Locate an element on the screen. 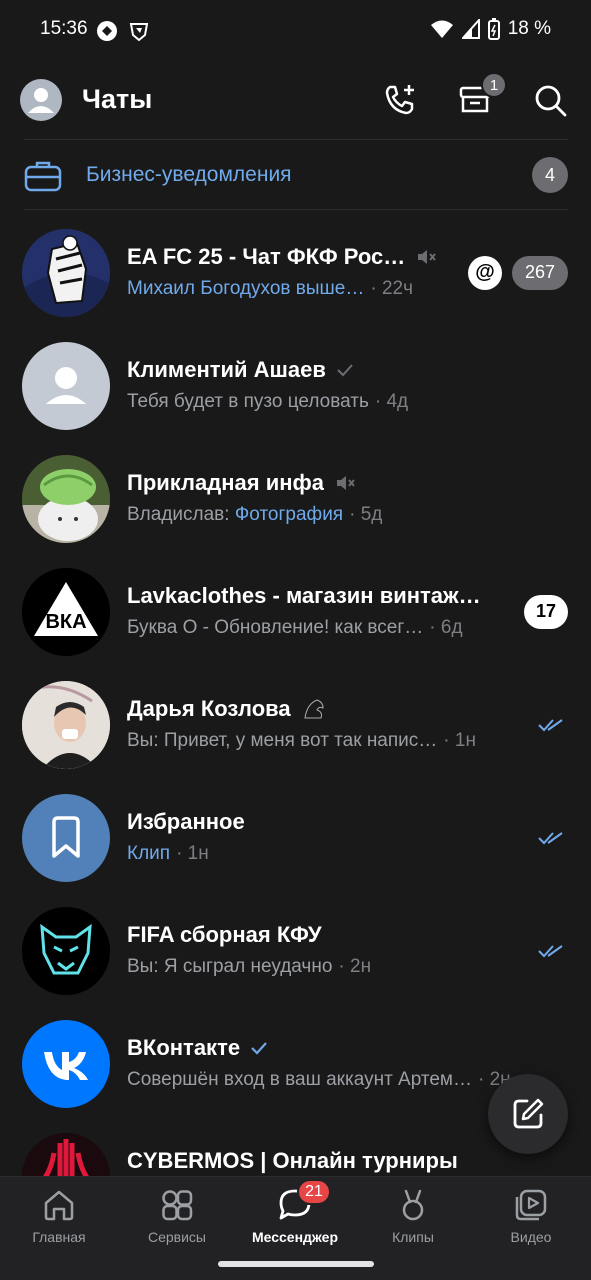 The height and width of the screenshot is (1280, 591). chats-header: Чаты 1 is located at coordinates (295, 101).